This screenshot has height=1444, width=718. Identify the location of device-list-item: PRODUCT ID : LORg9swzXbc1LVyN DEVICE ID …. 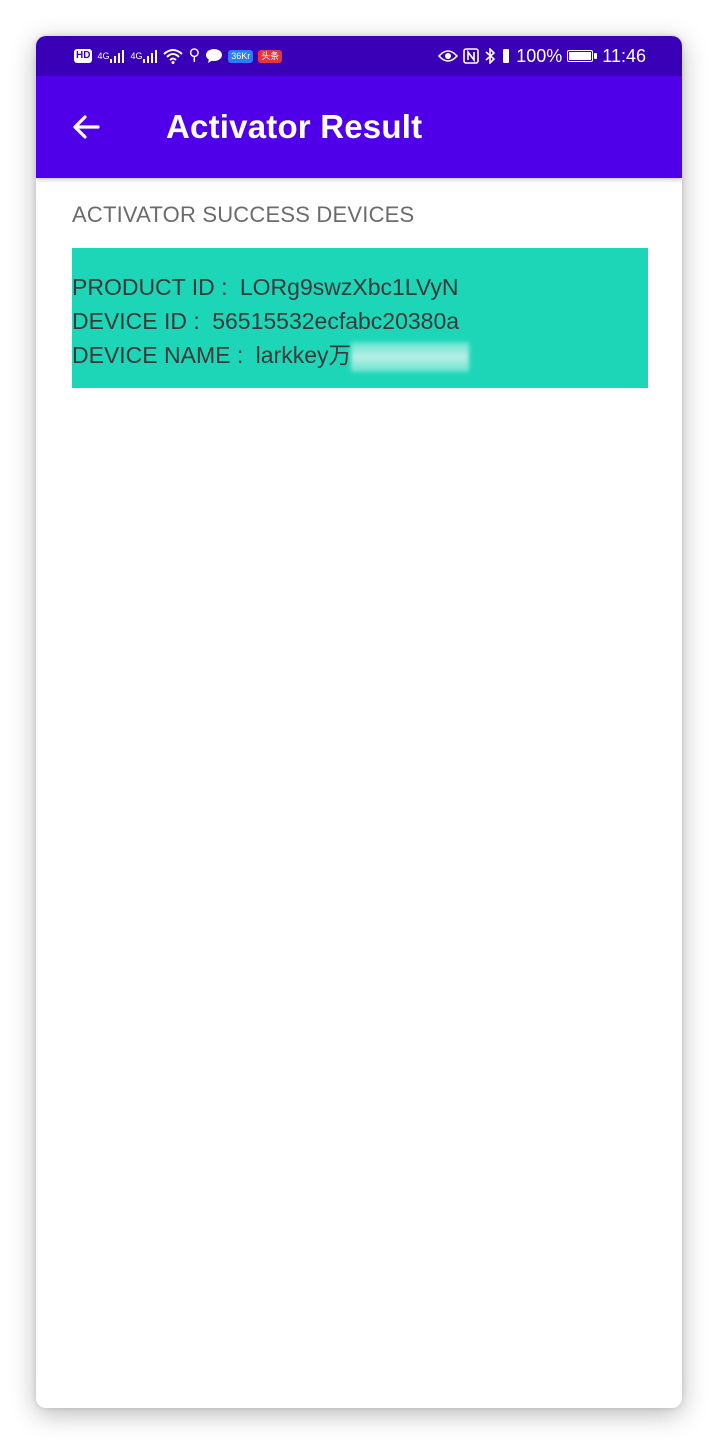
(360, 318).